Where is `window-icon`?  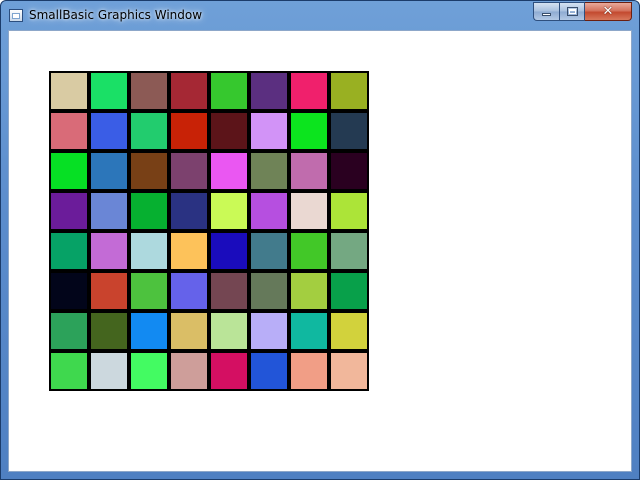
window-icon is located at coordinates (16, 15).